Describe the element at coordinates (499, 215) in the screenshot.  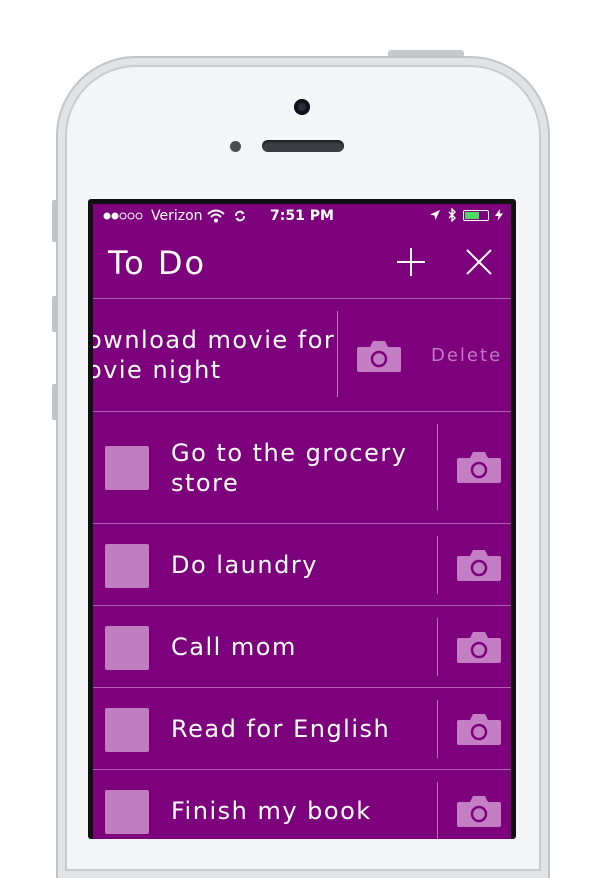
I see `charging-bolt-icon` at that location.